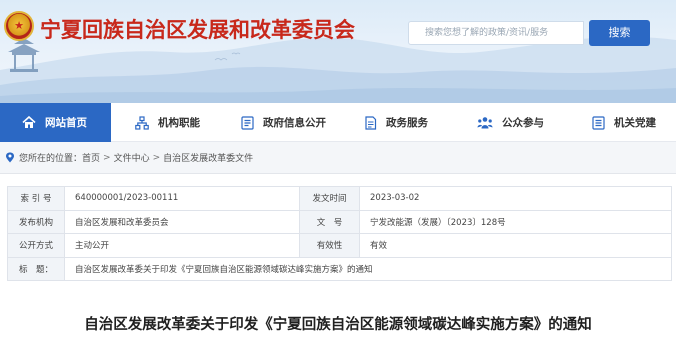 The width and height of the screenshot is (676, 363). I want to click on document-list-icon, so click(247, 122).